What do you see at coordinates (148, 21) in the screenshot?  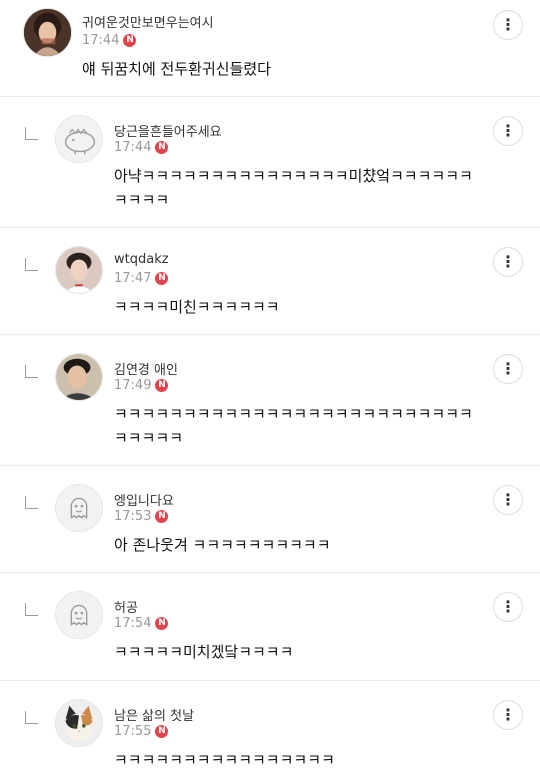 I see `nickname: 귀여운것만보면우는여시` at bounding box center [148, 21].